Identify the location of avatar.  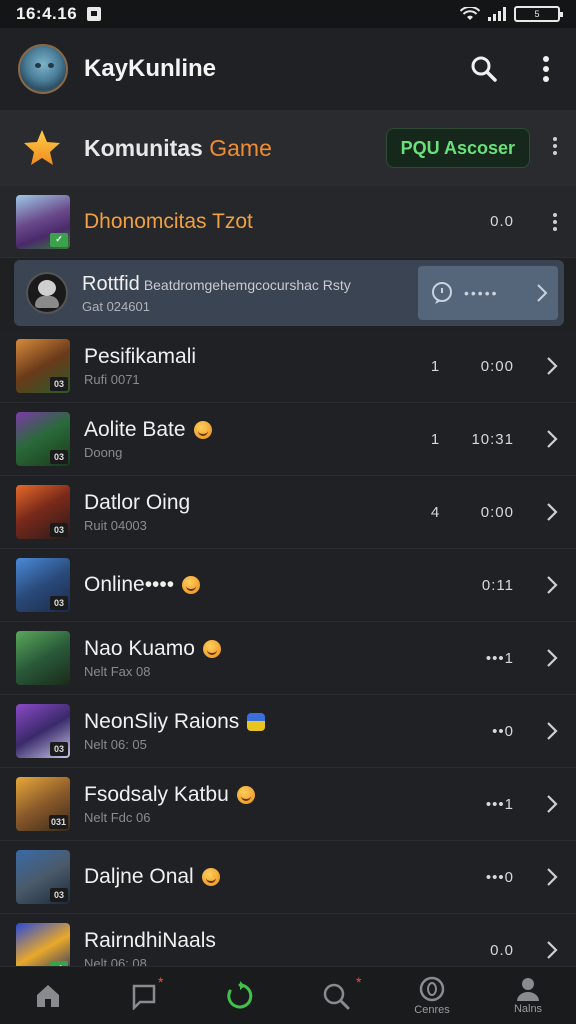
(47, 293).